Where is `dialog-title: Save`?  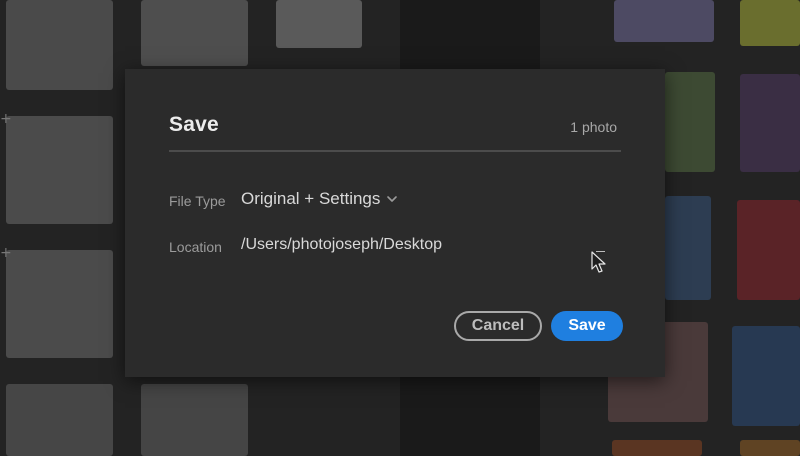 dialog-title: Save is located at coordinates (194, 124).